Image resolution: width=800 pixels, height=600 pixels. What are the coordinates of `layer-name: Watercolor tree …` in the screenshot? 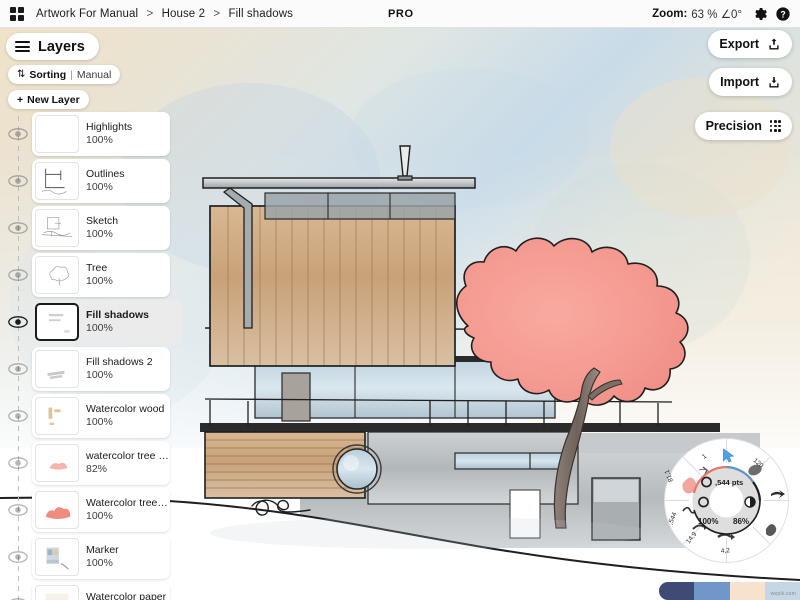 It's located at (128, 502).